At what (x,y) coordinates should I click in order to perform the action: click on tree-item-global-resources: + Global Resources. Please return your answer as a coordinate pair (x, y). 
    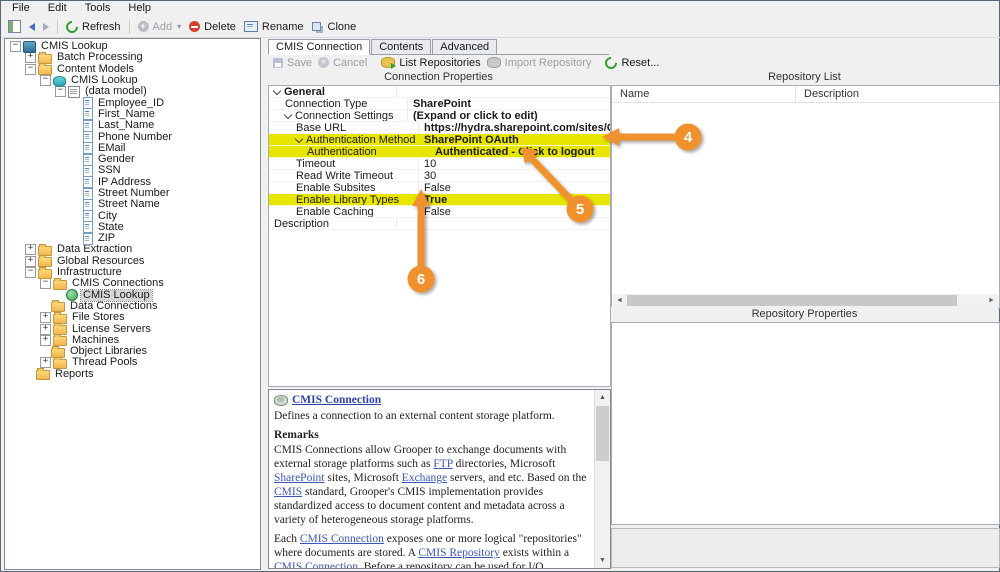
    Looking at the image, I should click on (132, 261).